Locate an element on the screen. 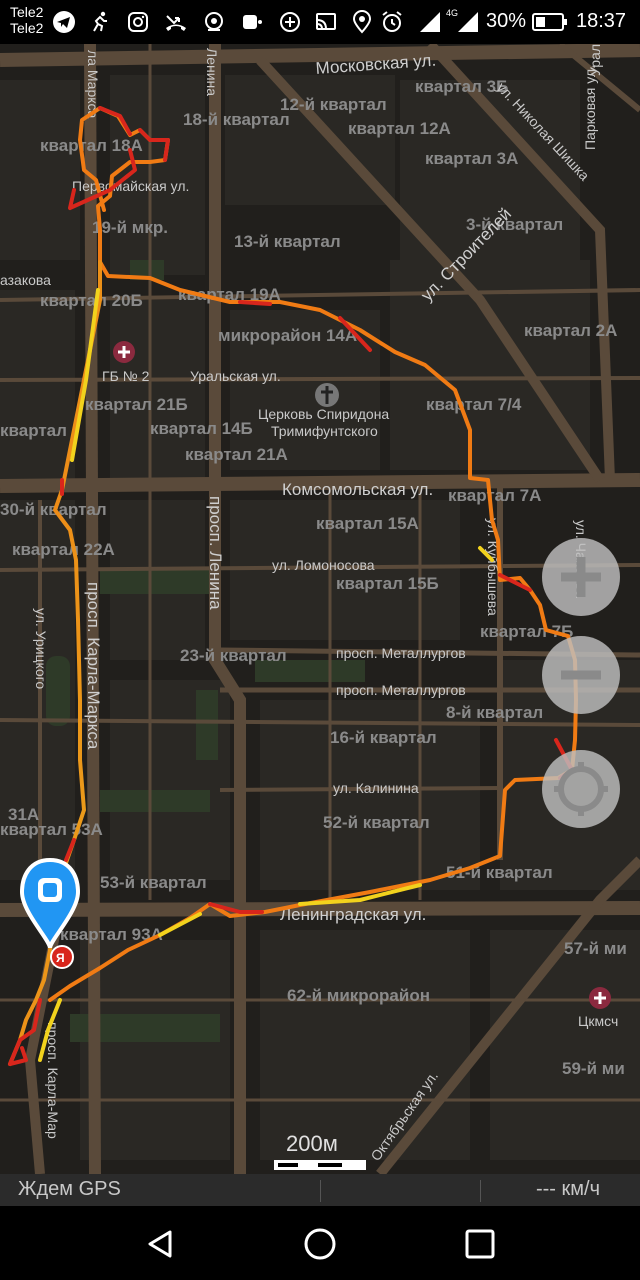 This screenshot has height=1280, width=640. zoom-out-button is located at coordinates (581, 675).